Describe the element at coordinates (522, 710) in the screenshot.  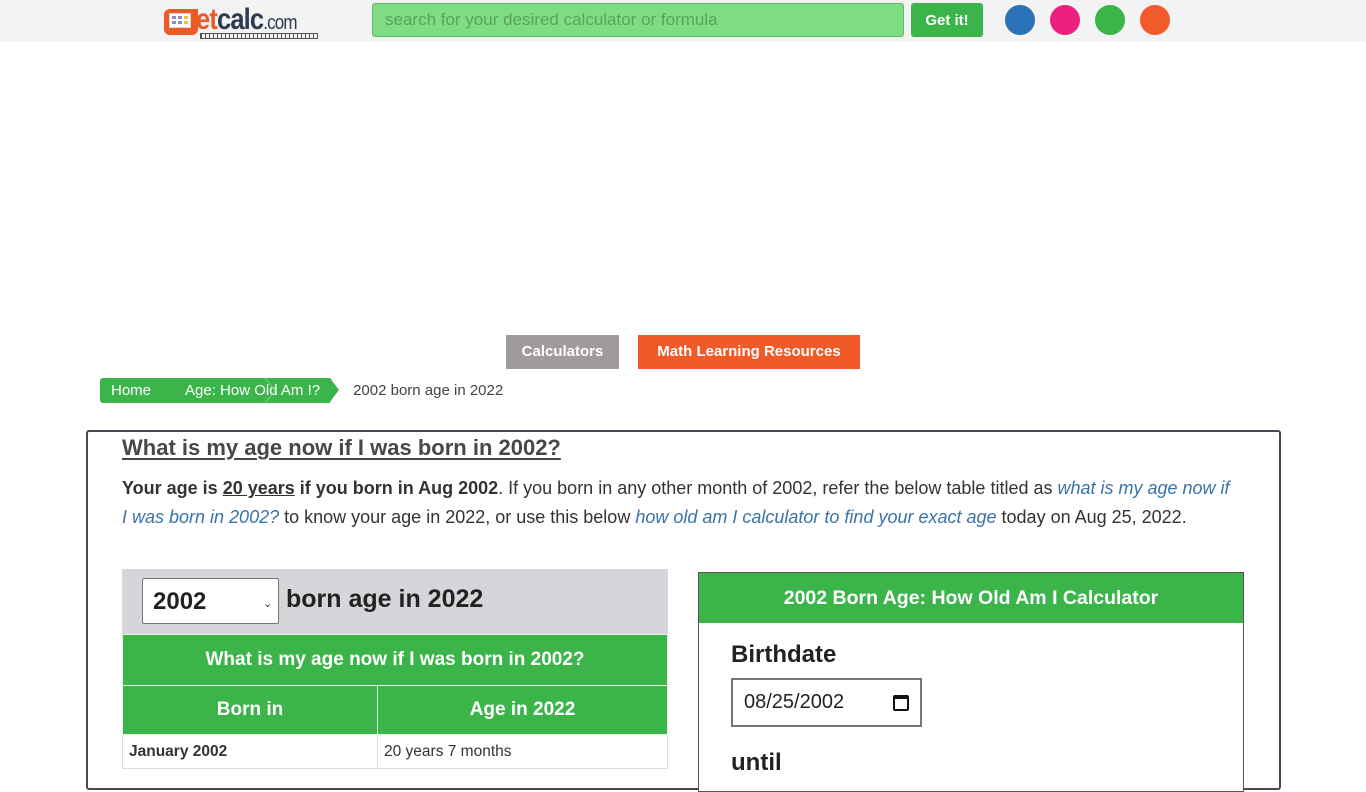
I see `column-header-age: Age in 2022` at that location.